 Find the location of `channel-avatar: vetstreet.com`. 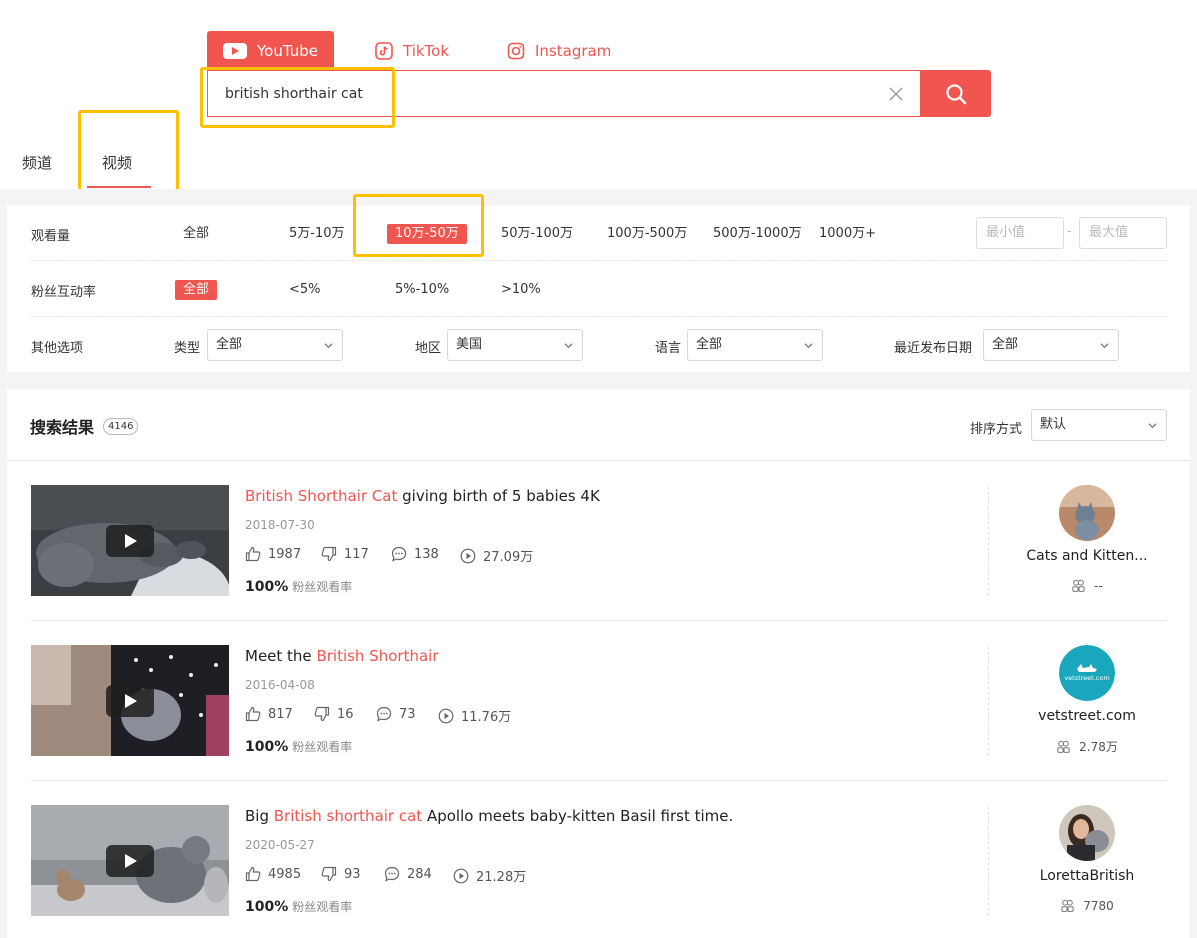

channel-avatar: vetstreet.com is located at coordinates (1087, 673).